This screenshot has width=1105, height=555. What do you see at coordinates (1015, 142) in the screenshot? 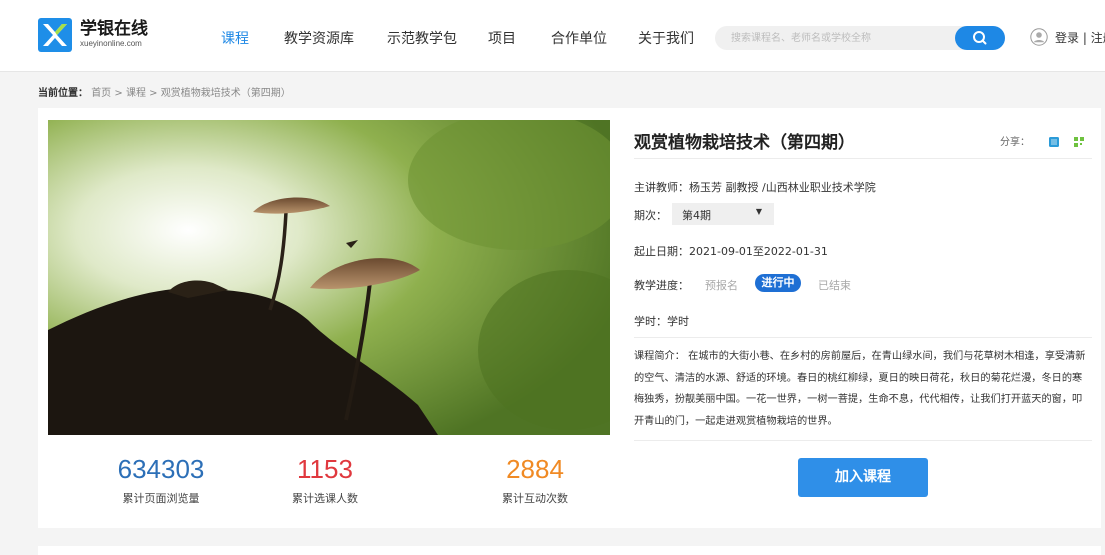
I see `share-label: 分享：` at bounding box center [1015, 142].